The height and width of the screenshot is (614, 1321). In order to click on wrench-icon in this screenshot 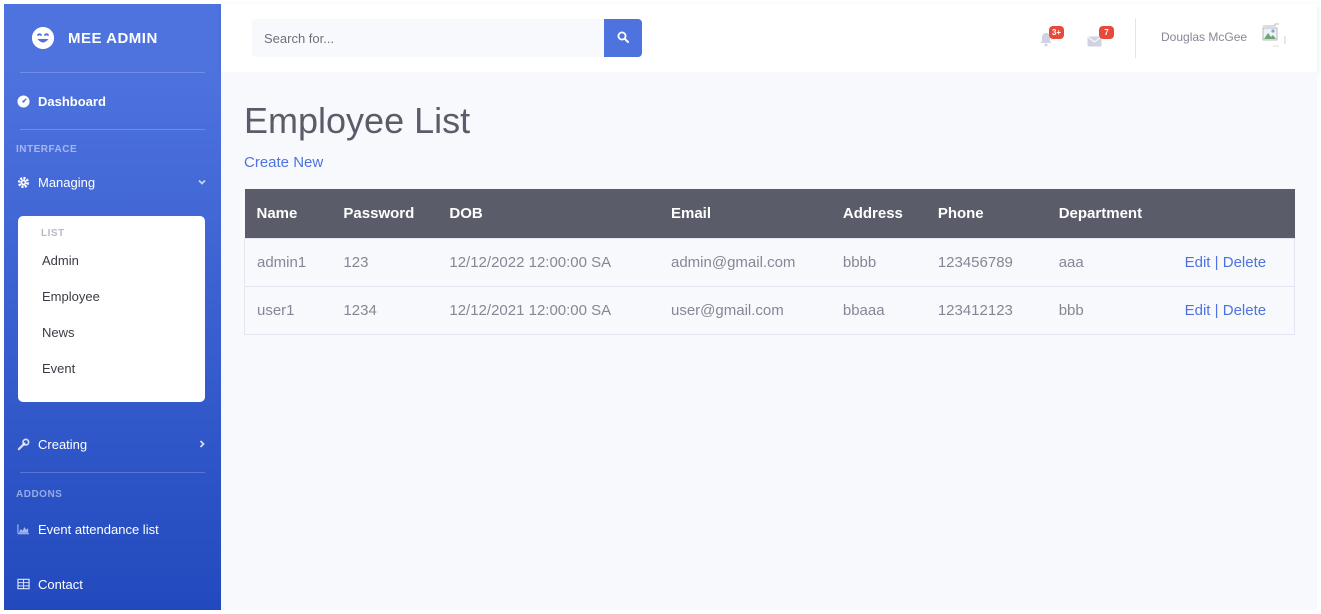, I will do `click(23, 444)`.